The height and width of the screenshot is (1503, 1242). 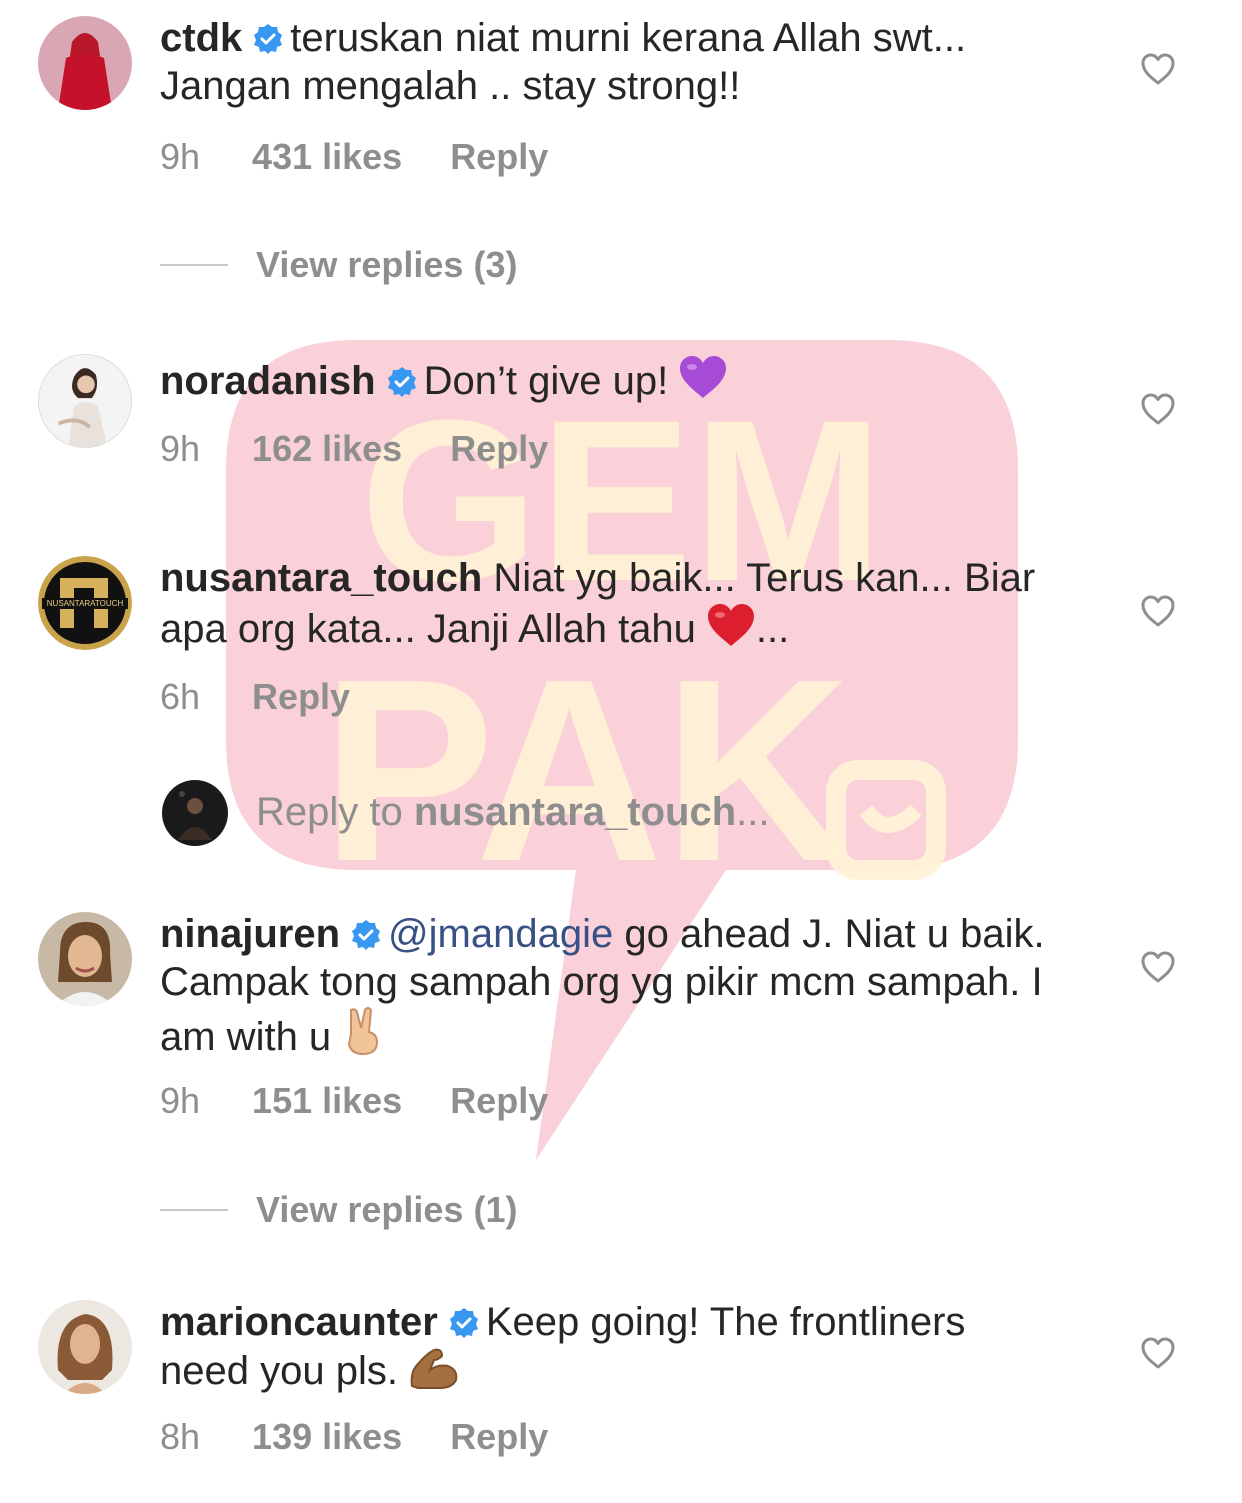 What do you see at coordinates (386, 265) in the screenshot?
I see `view-replies-label: View replies (3)` at bounding box center [386, 265].